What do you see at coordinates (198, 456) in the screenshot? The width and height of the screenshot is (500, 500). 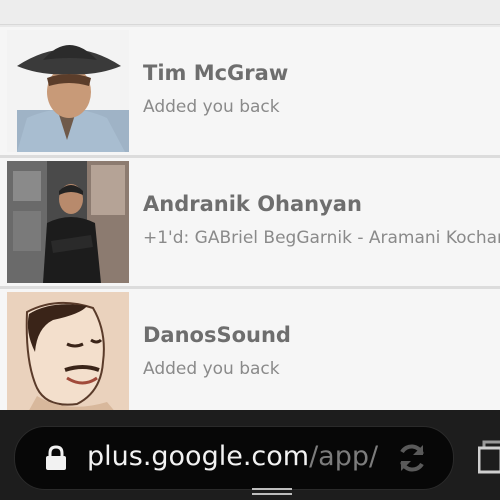 I see `url-host: plus.google.com` at bounding box center [198, 456].